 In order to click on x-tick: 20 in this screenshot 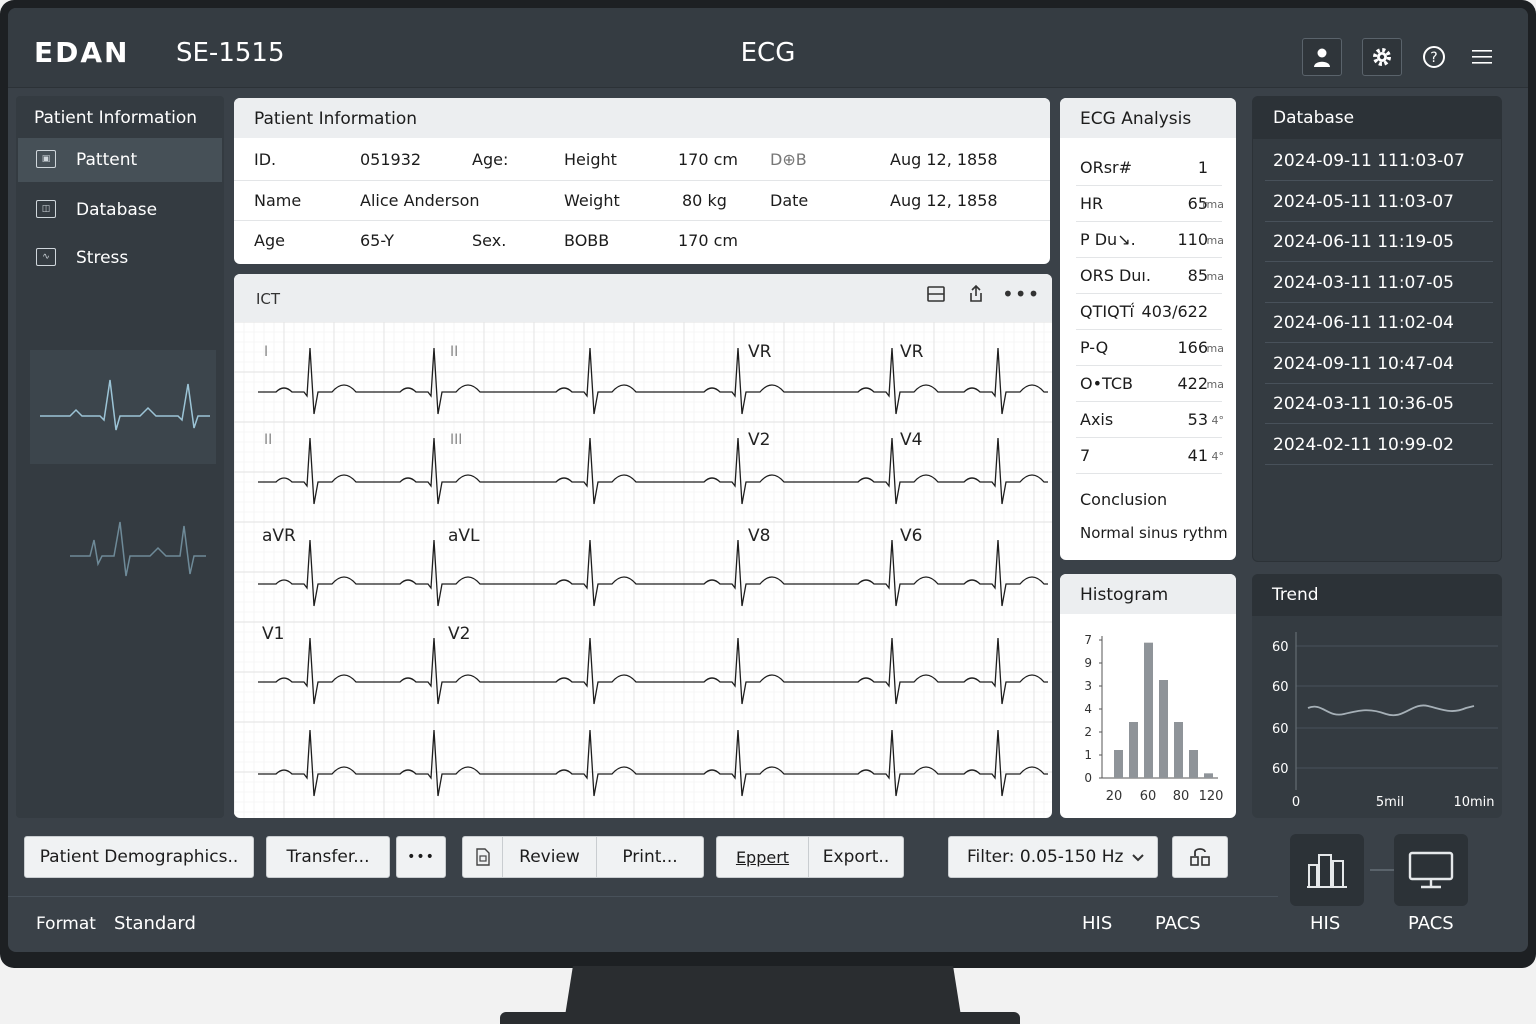, I will do `click(1114, 796)`.